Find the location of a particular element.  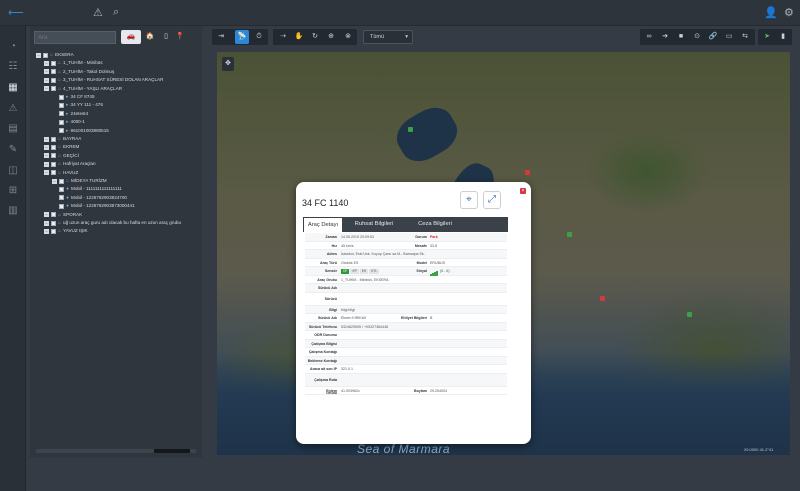

close-icon: × is located at coordinates (523, 191).